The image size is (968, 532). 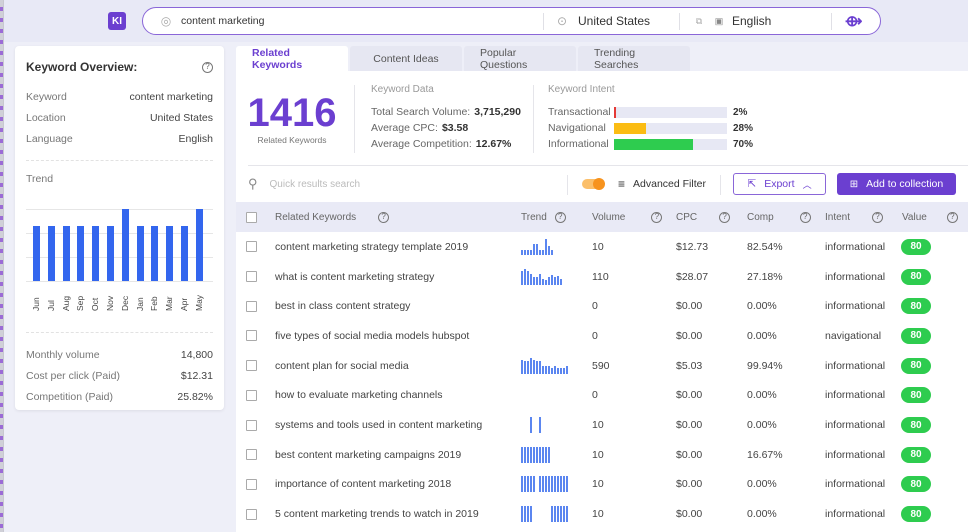 I want to click on trend-sparkline, so click(x=541, y=276).